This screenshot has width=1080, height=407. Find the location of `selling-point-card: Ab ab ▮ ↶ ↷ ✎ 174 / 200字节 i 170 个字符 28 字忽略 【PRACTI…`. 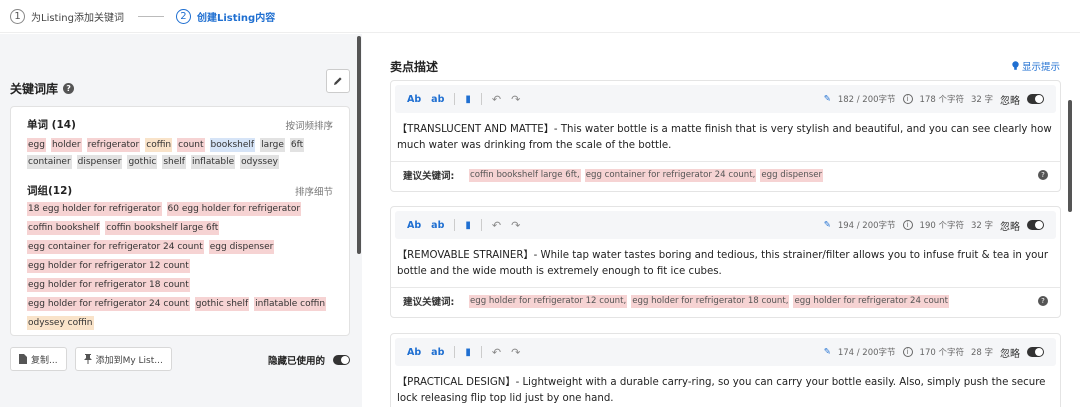

selling-point-card: Ab ab ▮ ↶ ↷ ✎ 174 / 200字节 i 170 个字符 28 字忽略 【PRACTI… is located at coordinates (725, 370).